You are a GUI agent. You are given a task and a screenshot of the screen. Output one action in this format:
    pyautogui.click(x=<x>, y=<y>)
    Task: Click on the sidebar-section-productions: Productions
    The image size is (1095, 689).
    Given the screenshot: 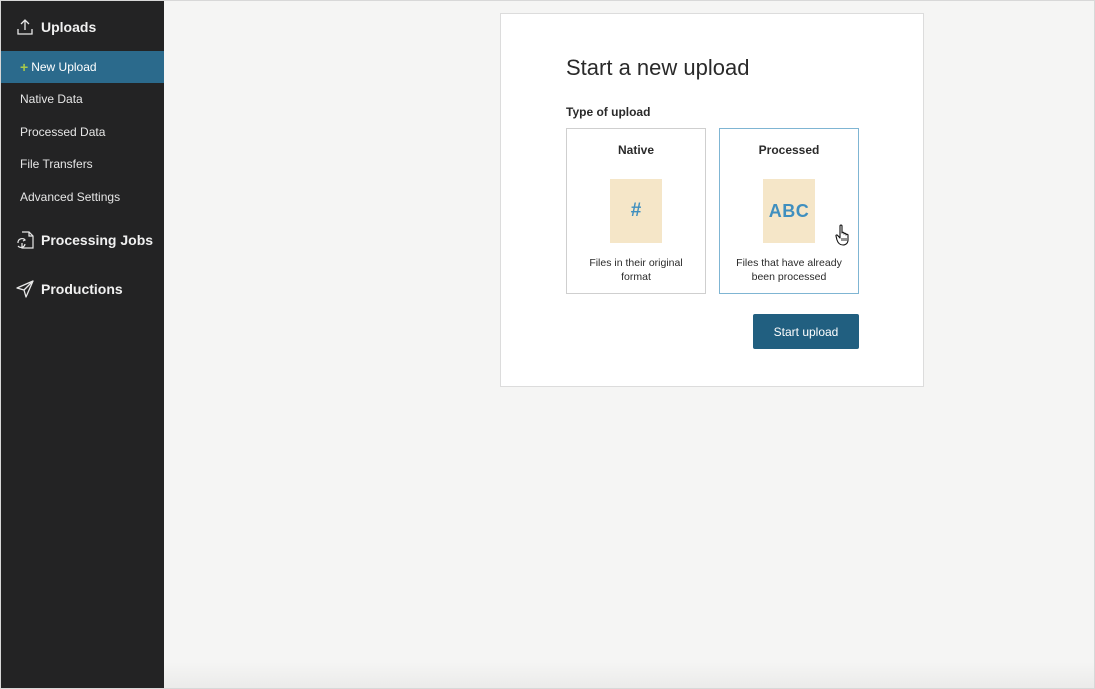 What is the action you would take?
    pyautogui.click(x=82, y=289)
    